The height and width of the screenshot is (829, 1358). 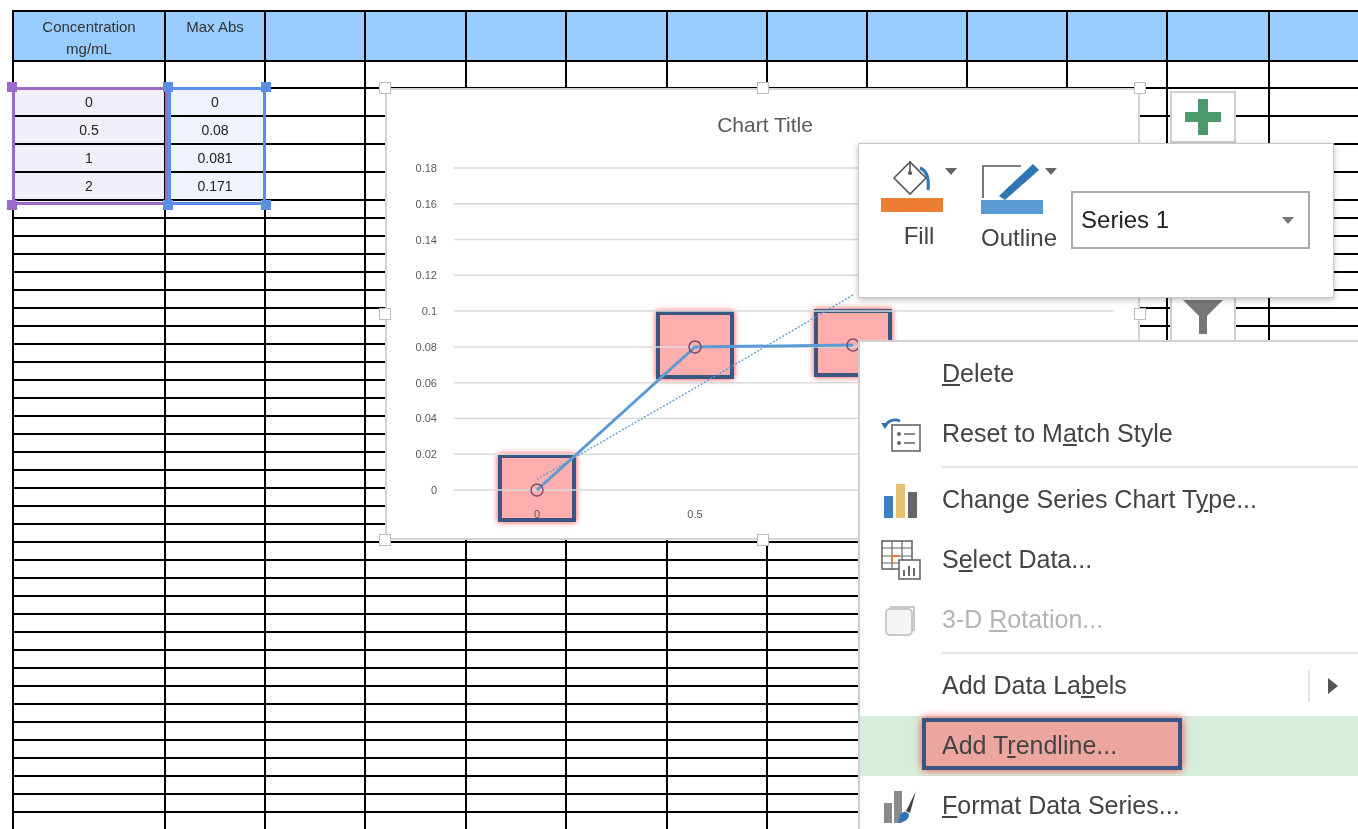 What do you see at coordinates (217, 146) in the screenshot?
I see `selection-range` at bounding box center [217, 146].